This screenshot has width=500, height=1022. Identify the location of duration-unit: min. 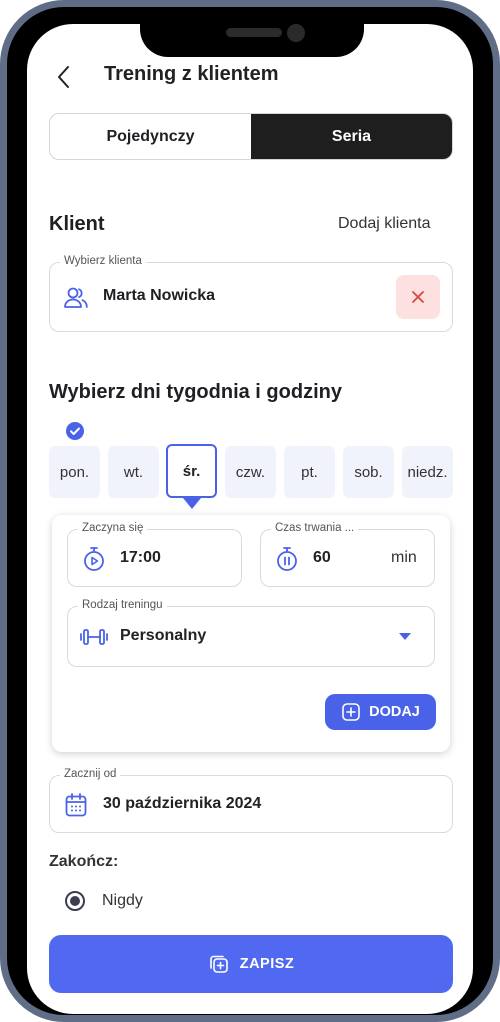
(404, 557).